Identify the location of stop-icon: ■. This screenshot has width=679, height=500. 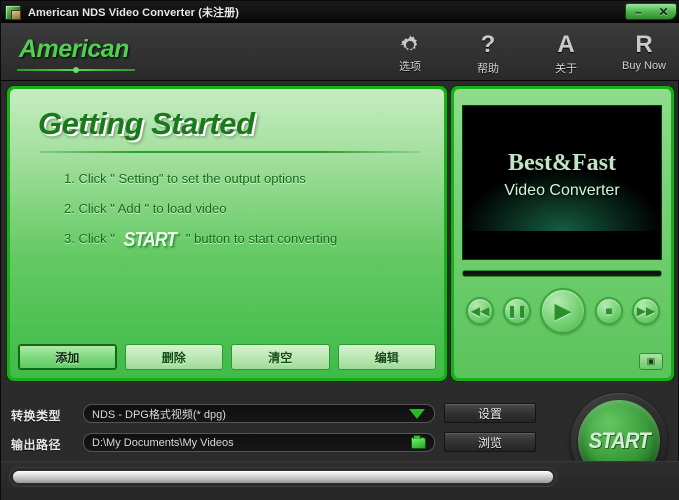
(609, 311).